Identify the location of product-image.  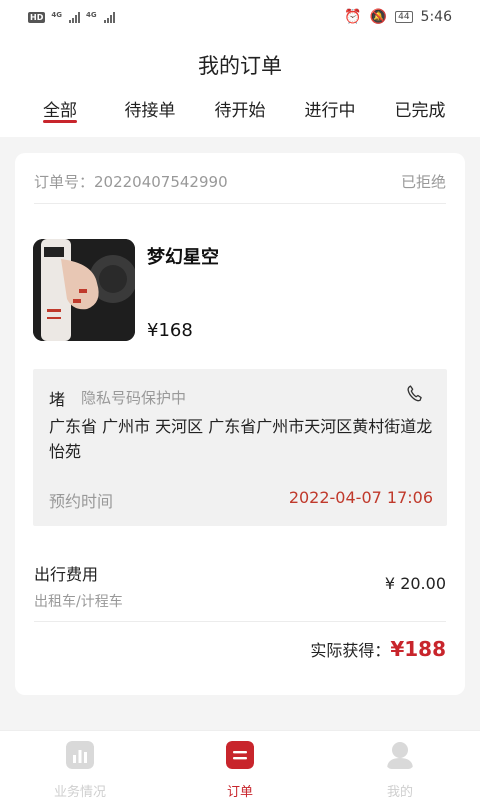
(84, 290).